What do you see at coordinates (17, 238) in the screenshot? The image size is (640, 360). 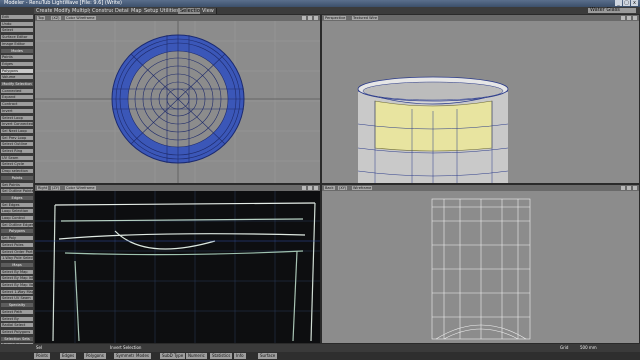 I see `sidebar-button: Sel Poly` at bounding box center [17, 238].